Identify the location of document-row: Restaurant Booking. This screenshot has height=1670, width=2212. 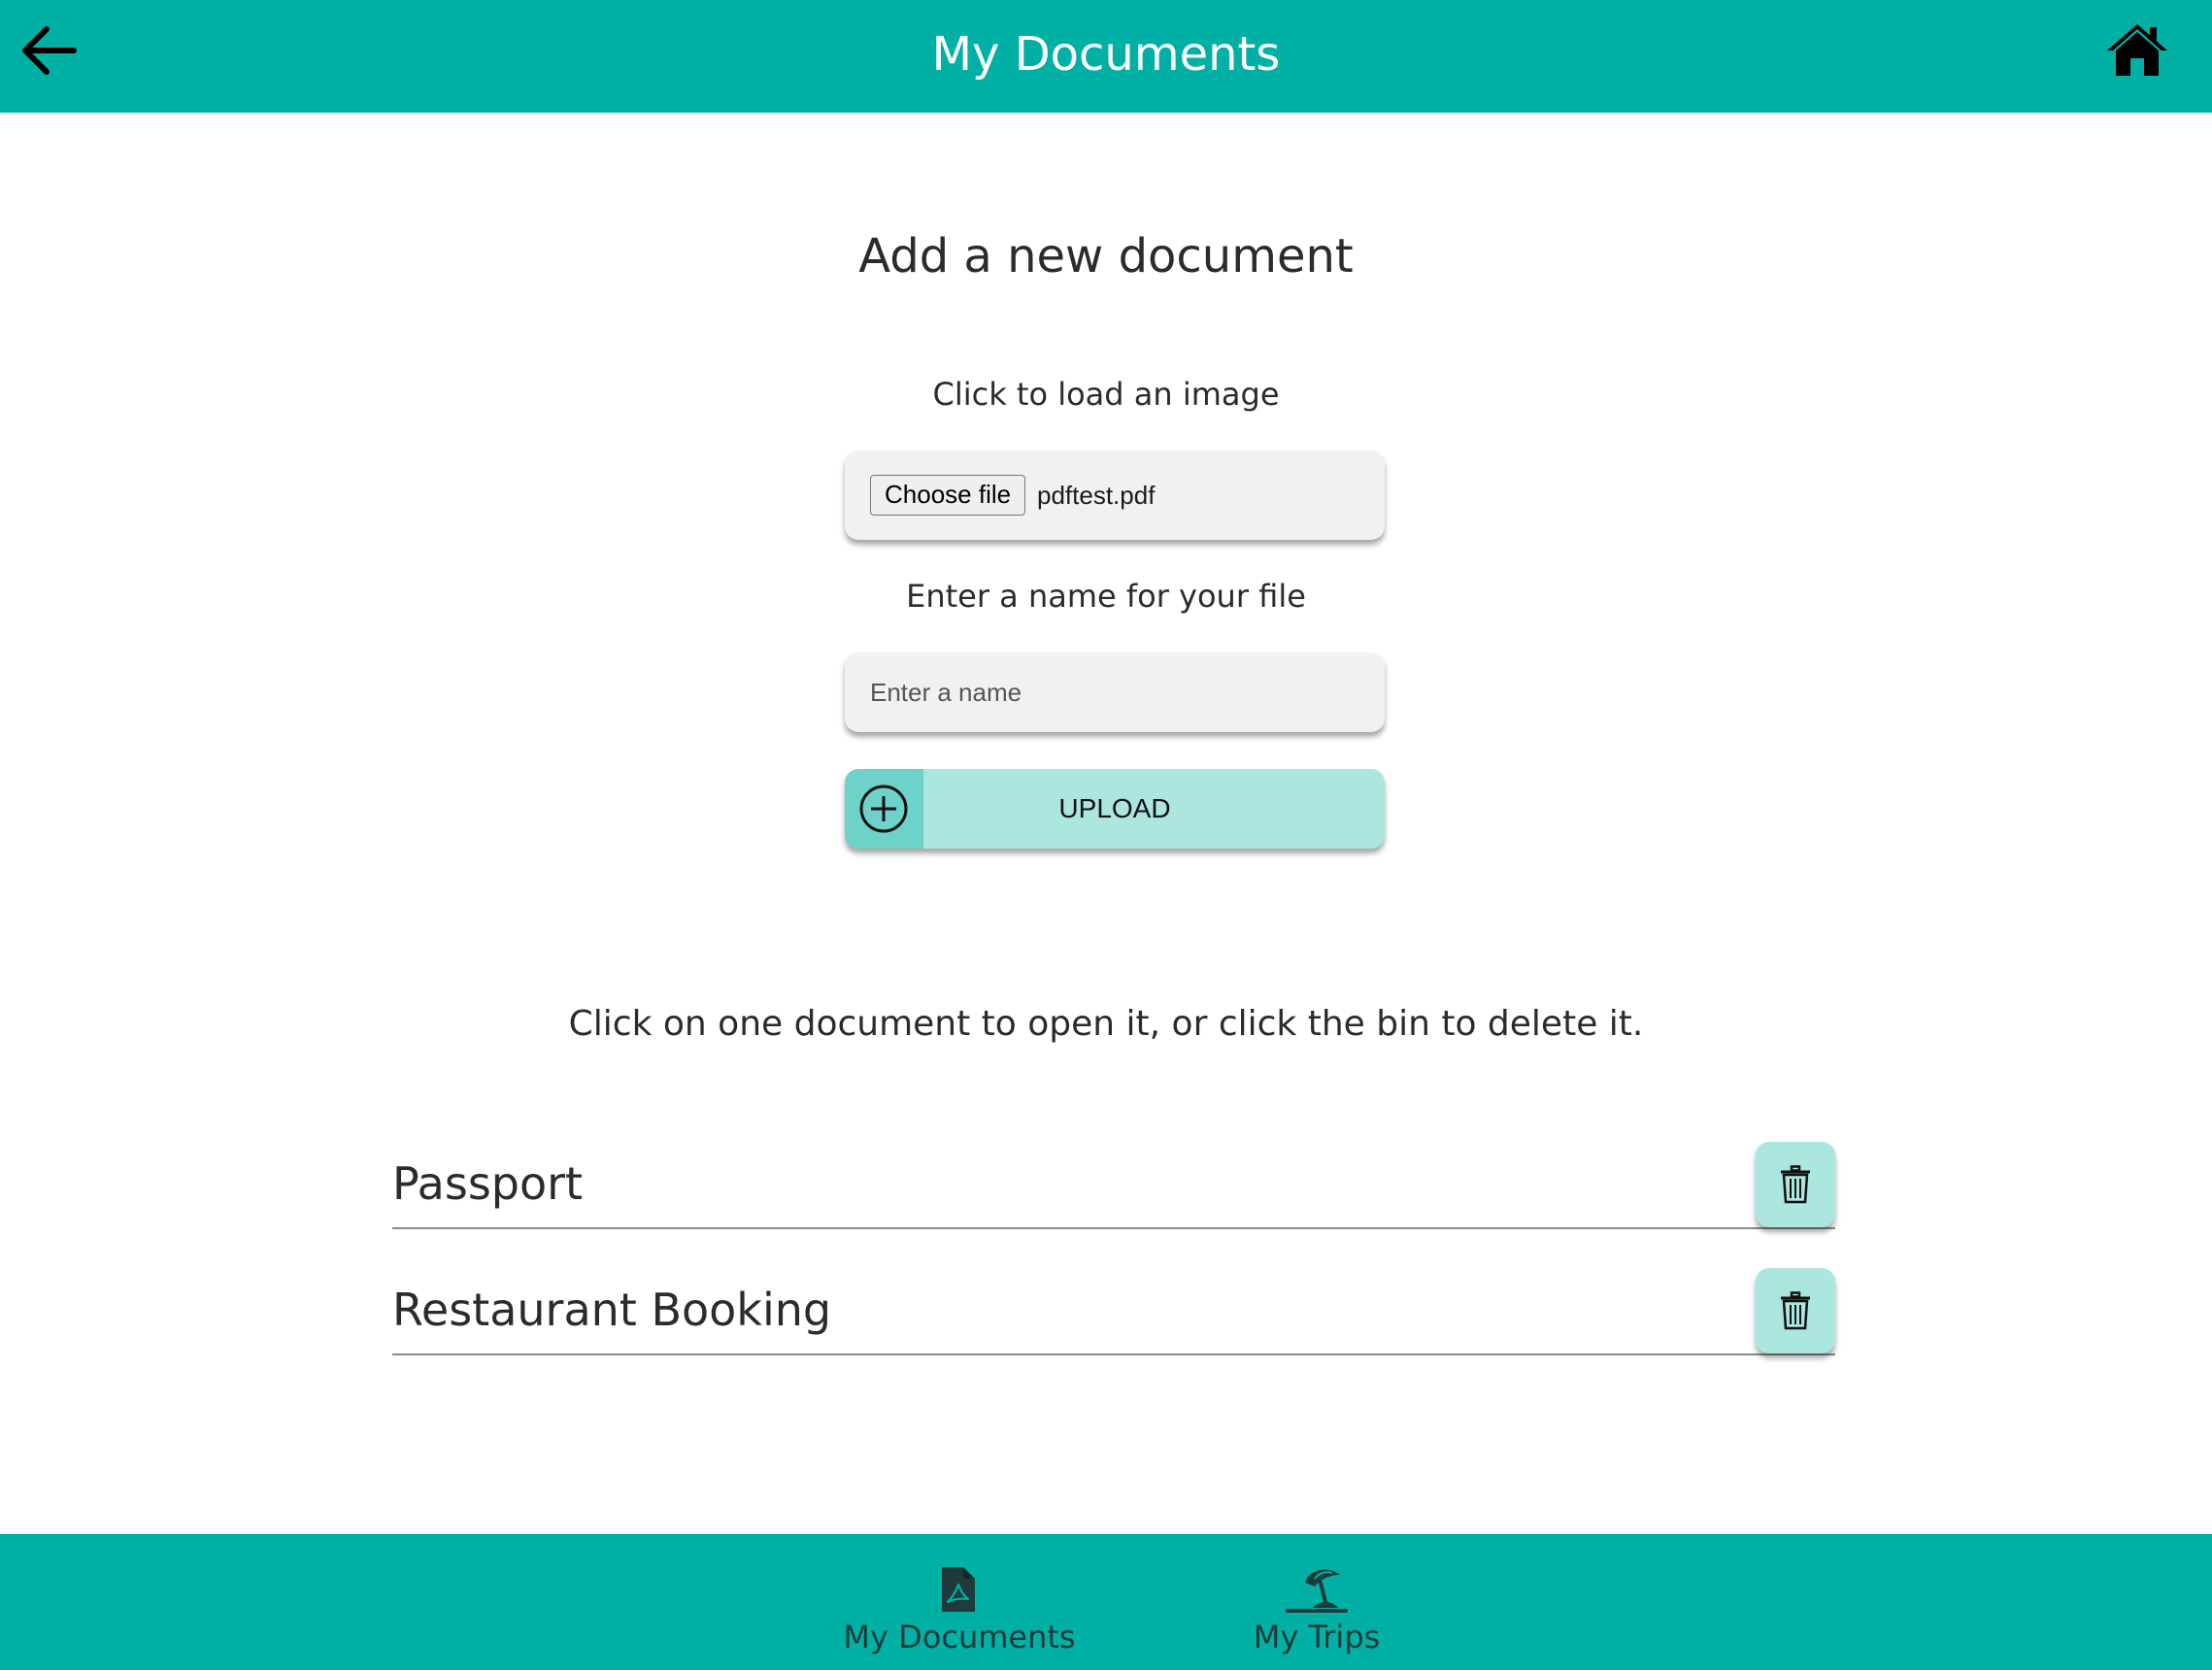
(1113, 1311).